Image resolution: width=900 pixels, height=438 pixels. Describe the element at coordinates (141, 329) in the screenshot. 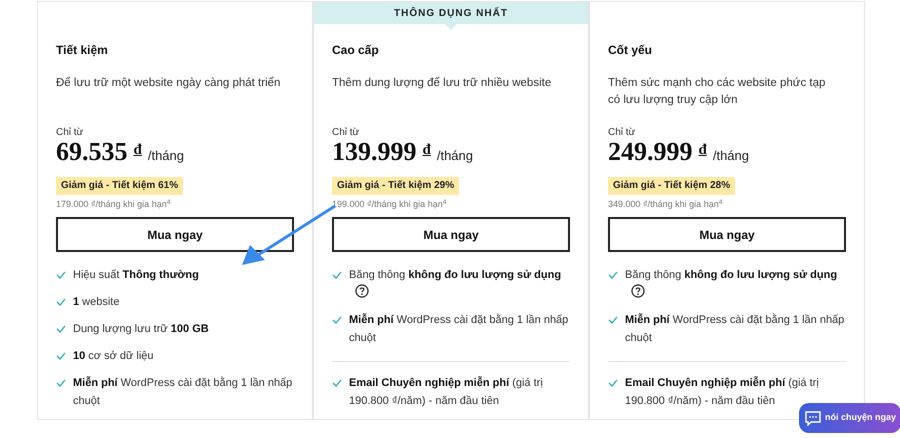

I see `feature-text: Dung lượng lưu trữ 100 GB` at that location.